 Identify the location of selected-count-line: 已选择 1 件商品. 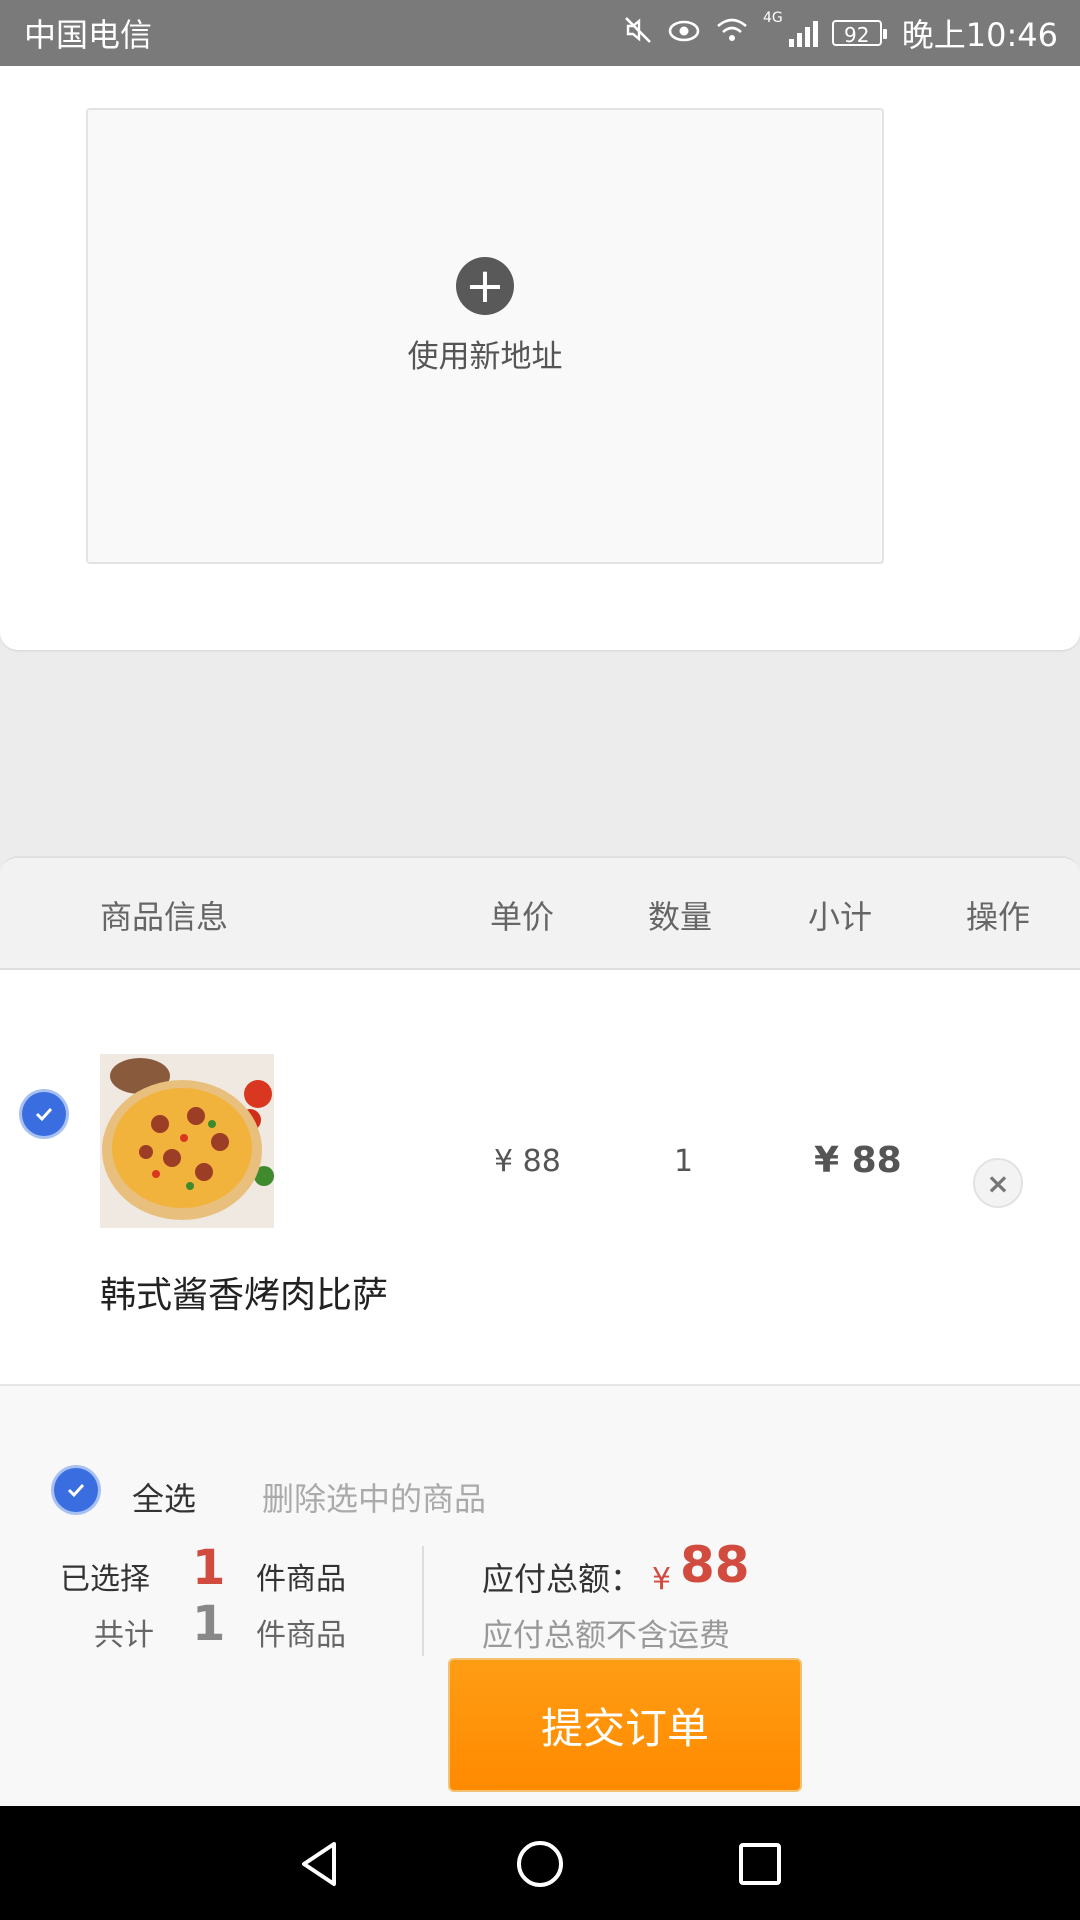
(210, 1571).